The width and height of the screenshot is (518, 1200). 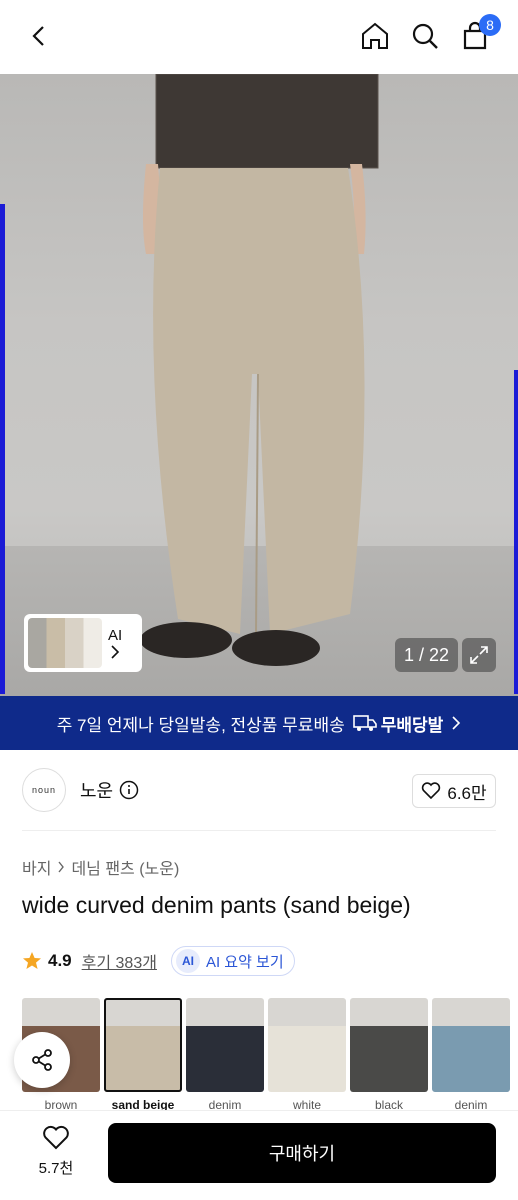 I want to click on expand-button, so click(x=479, y=655).